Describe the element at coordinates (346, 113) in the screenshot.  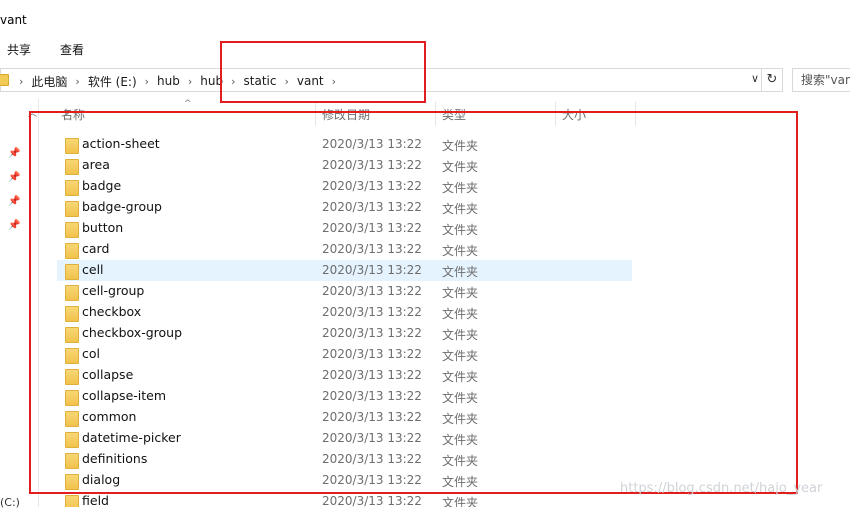
I see `column-header-date: 修改日期` at that location.